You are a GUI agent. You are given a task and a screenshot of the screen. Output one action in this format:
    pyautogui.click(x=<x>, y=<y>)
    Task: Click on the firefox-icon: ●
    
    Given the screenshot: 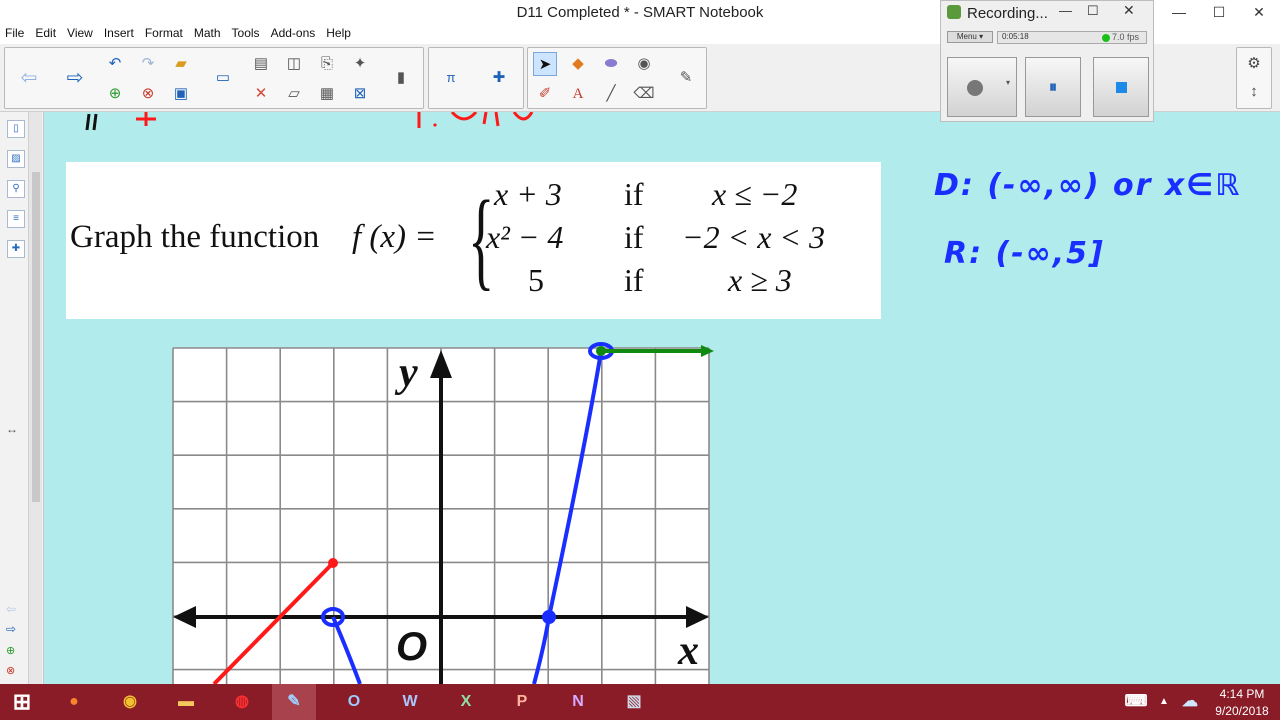 What is the action you would take?
    pyautogui.click(x=74, y=702)
    